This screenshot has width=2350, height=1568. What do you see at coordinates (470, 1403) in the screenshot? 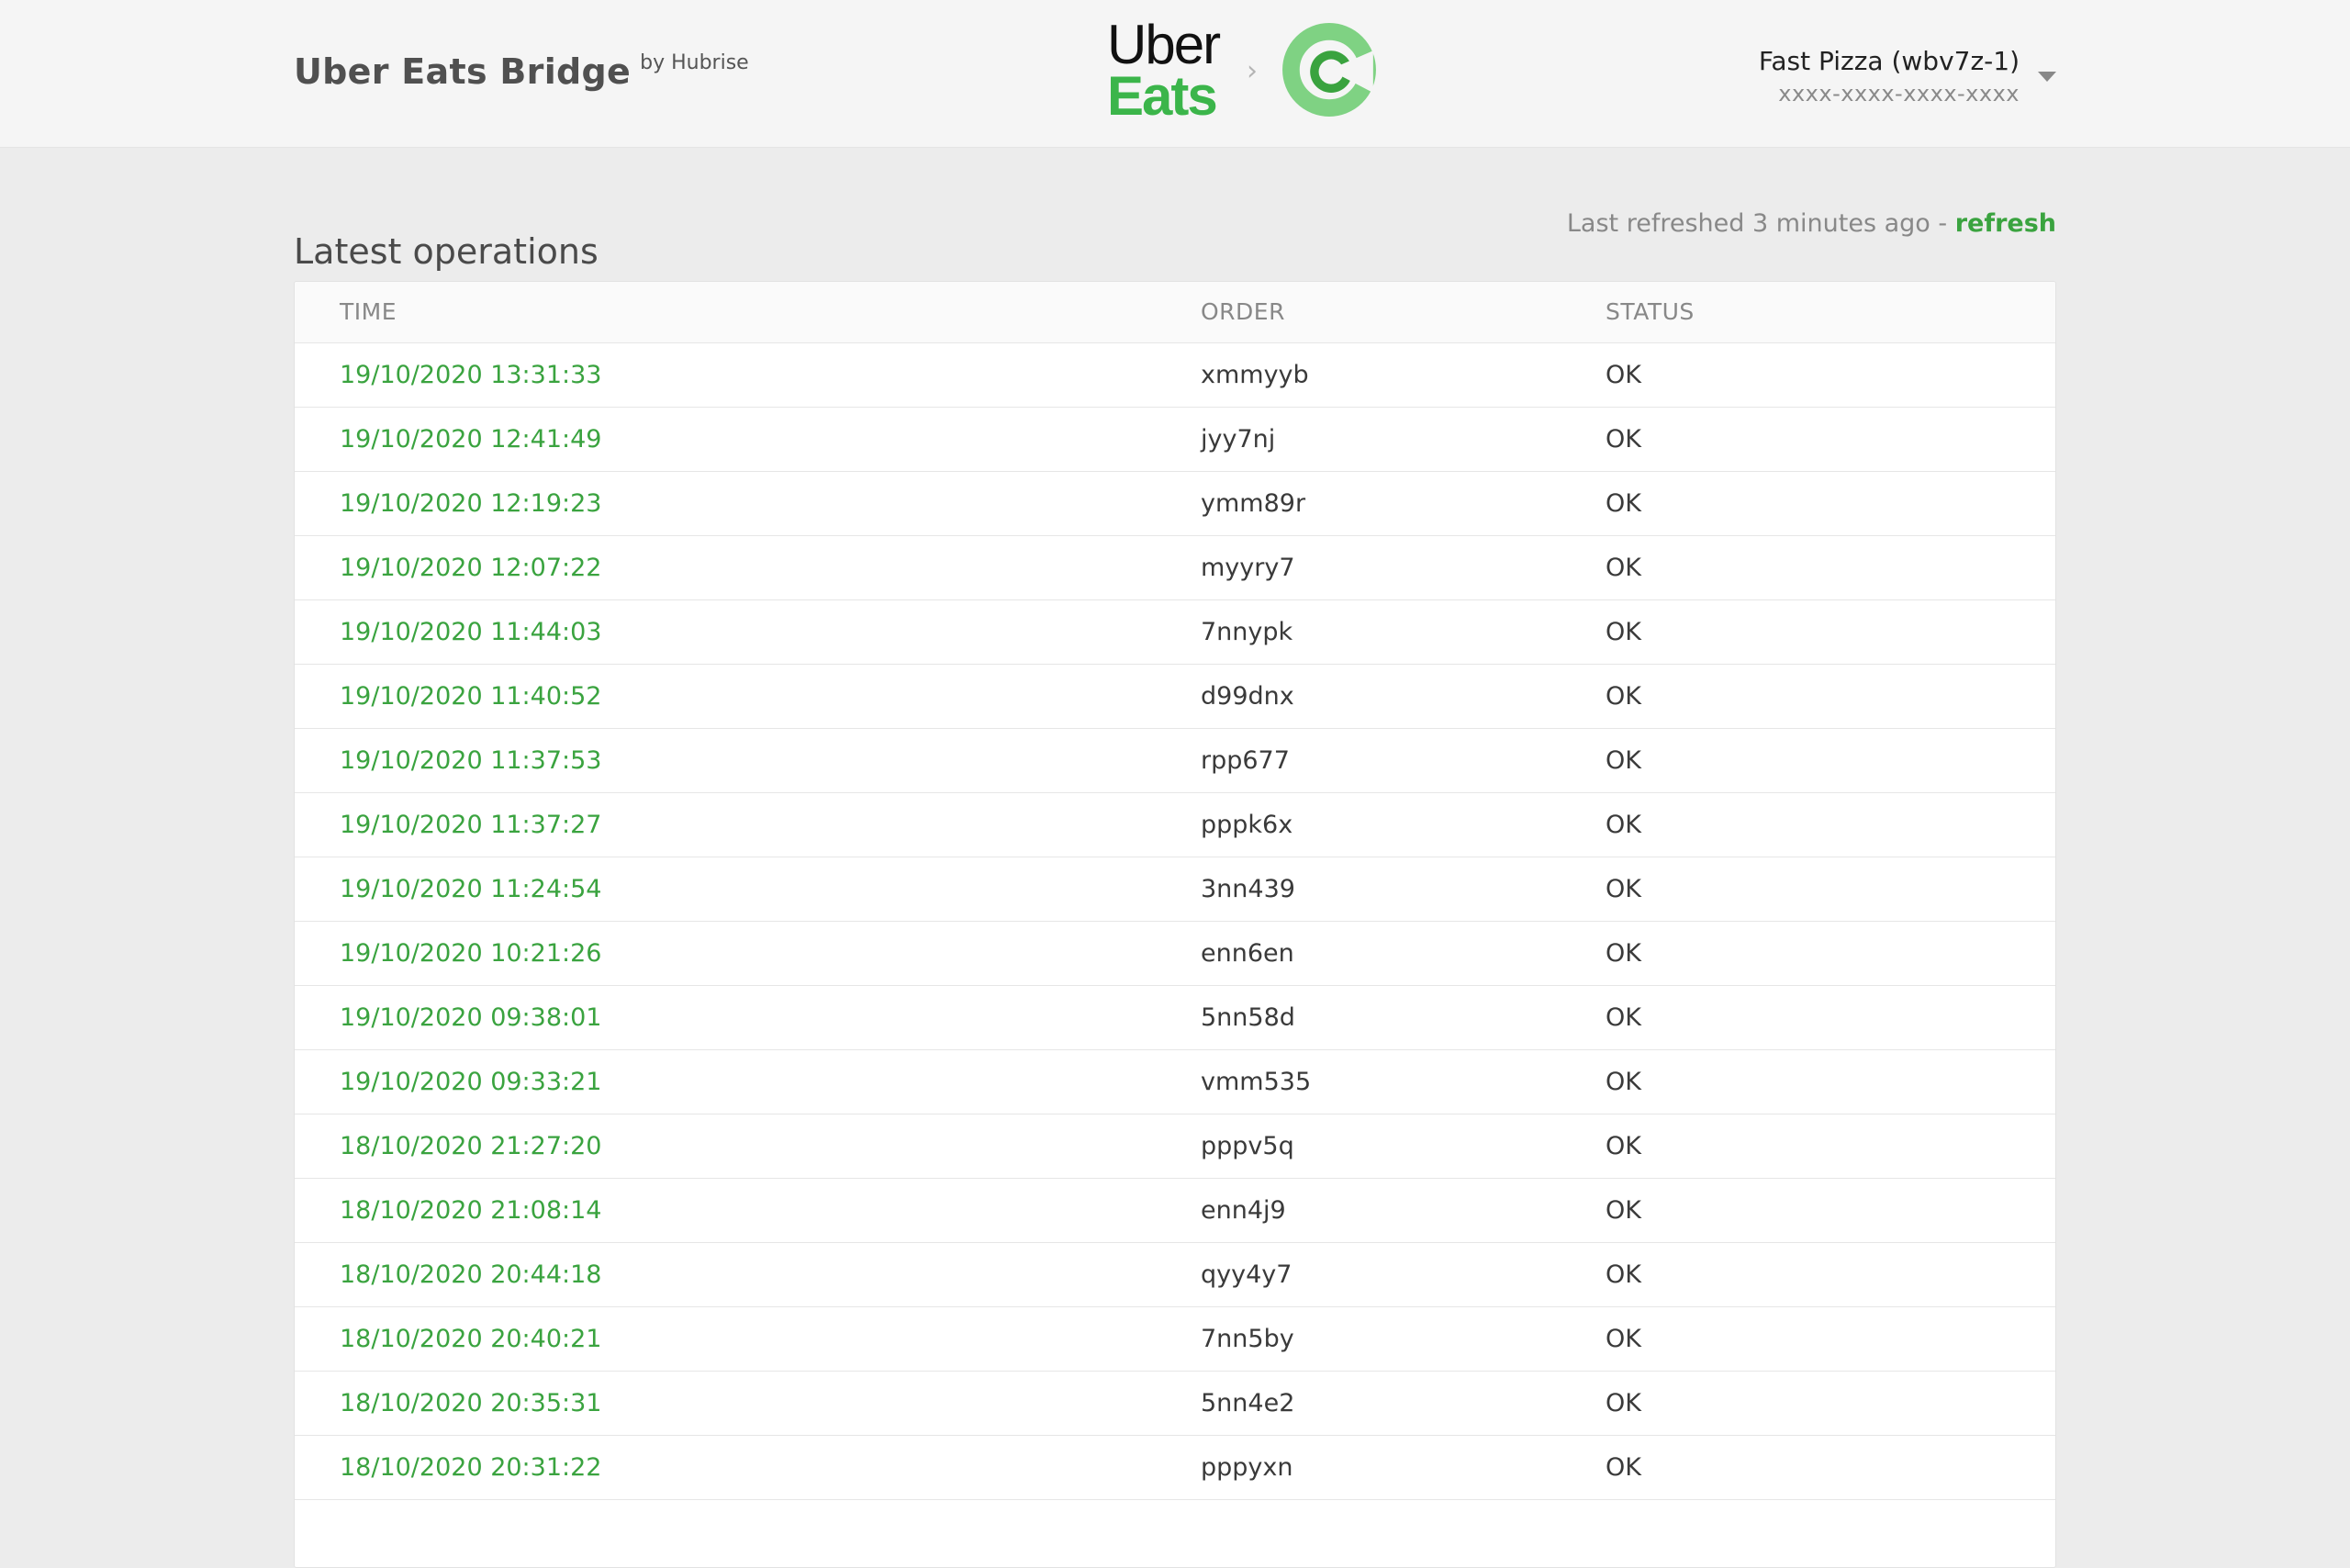
I see `time-link: 18/10/2020 20:35:31` at bounding box center [470, 1403].